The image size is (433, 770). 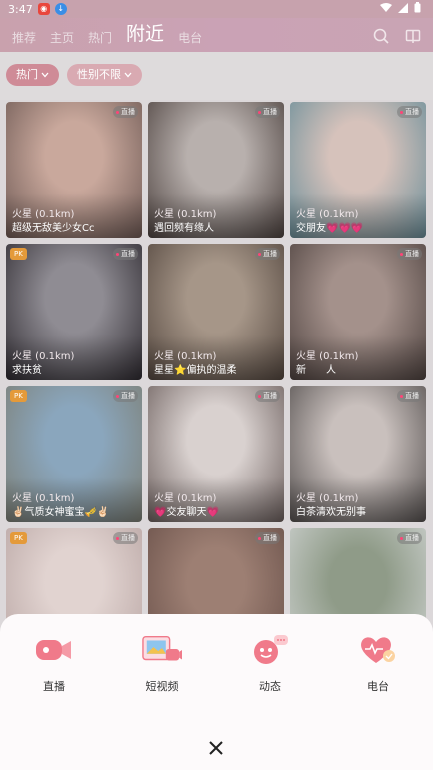 What do you see at coordinates (60, 9) in the screenshot?
I see `notification-app-icon-2: ↓` at bounding box center [60, 9].